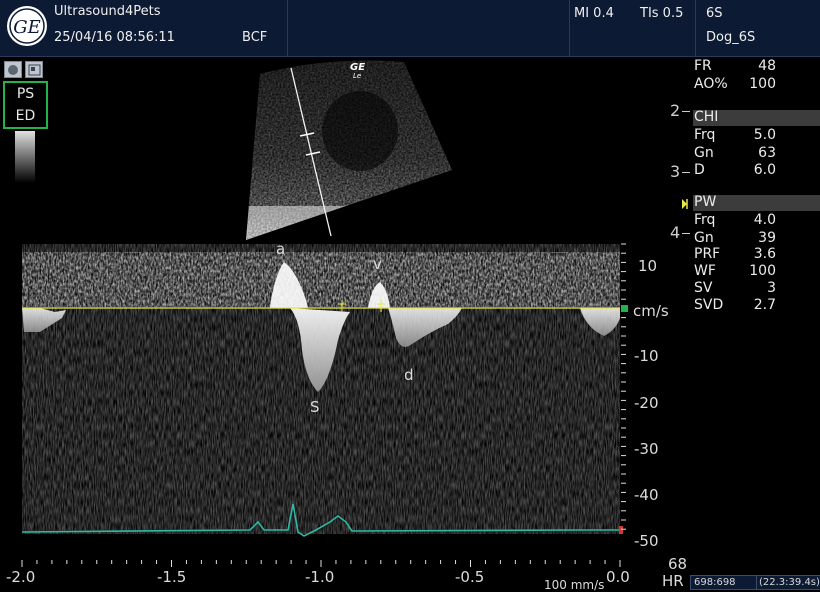 Image resolution: width=820 pixels, height=592 pixels. Describe the element at coordinates (23, 69) in the screenshot. I see `mode-controls` at that location.